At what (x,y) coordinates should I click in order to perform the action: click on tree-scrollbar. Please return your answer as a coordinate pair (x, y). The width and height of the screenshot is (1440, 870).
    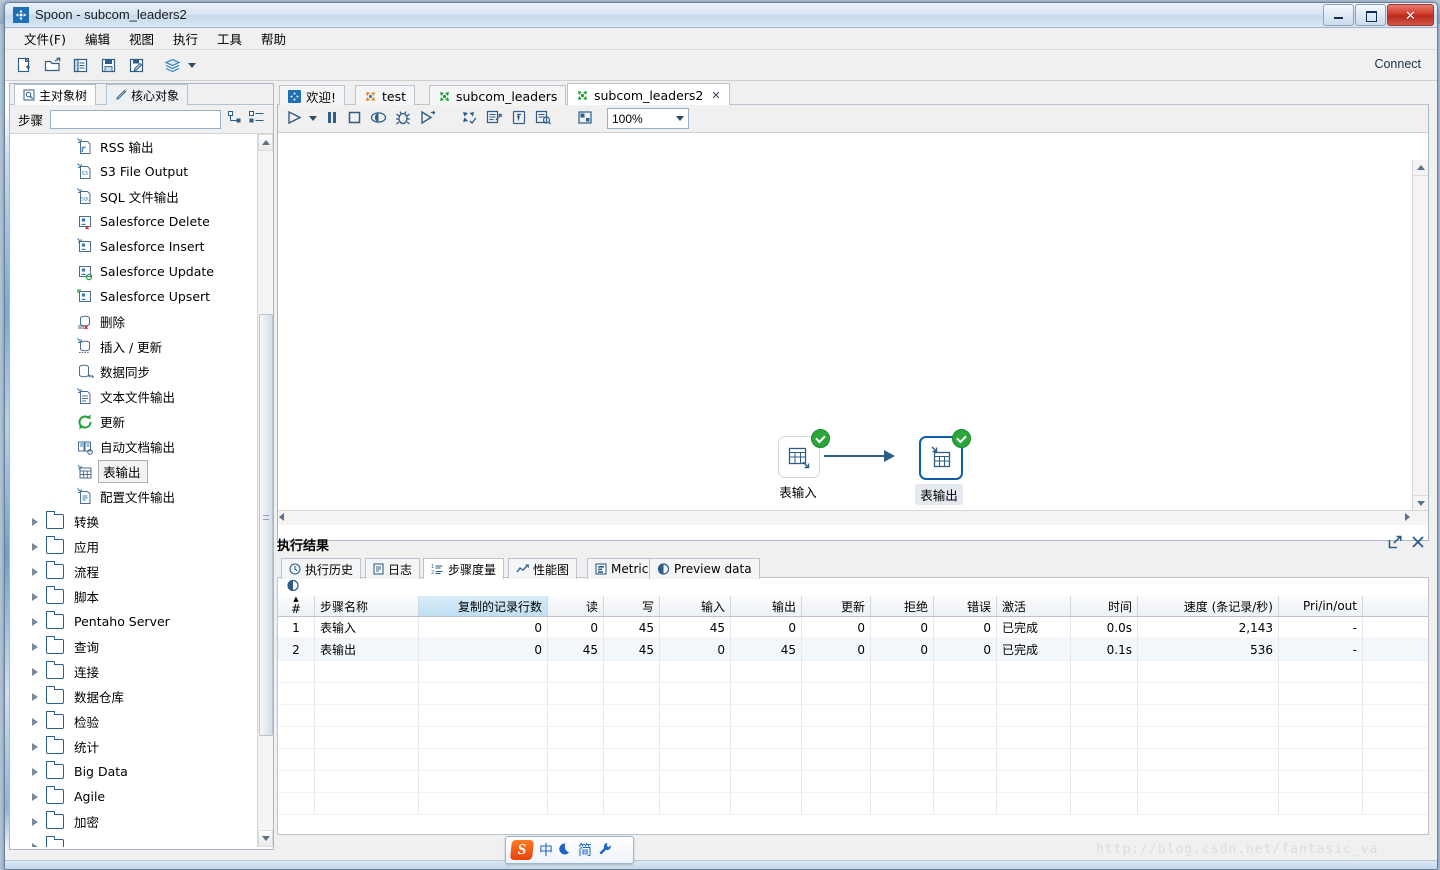
    Looking at the image, I should click on (265, 490).